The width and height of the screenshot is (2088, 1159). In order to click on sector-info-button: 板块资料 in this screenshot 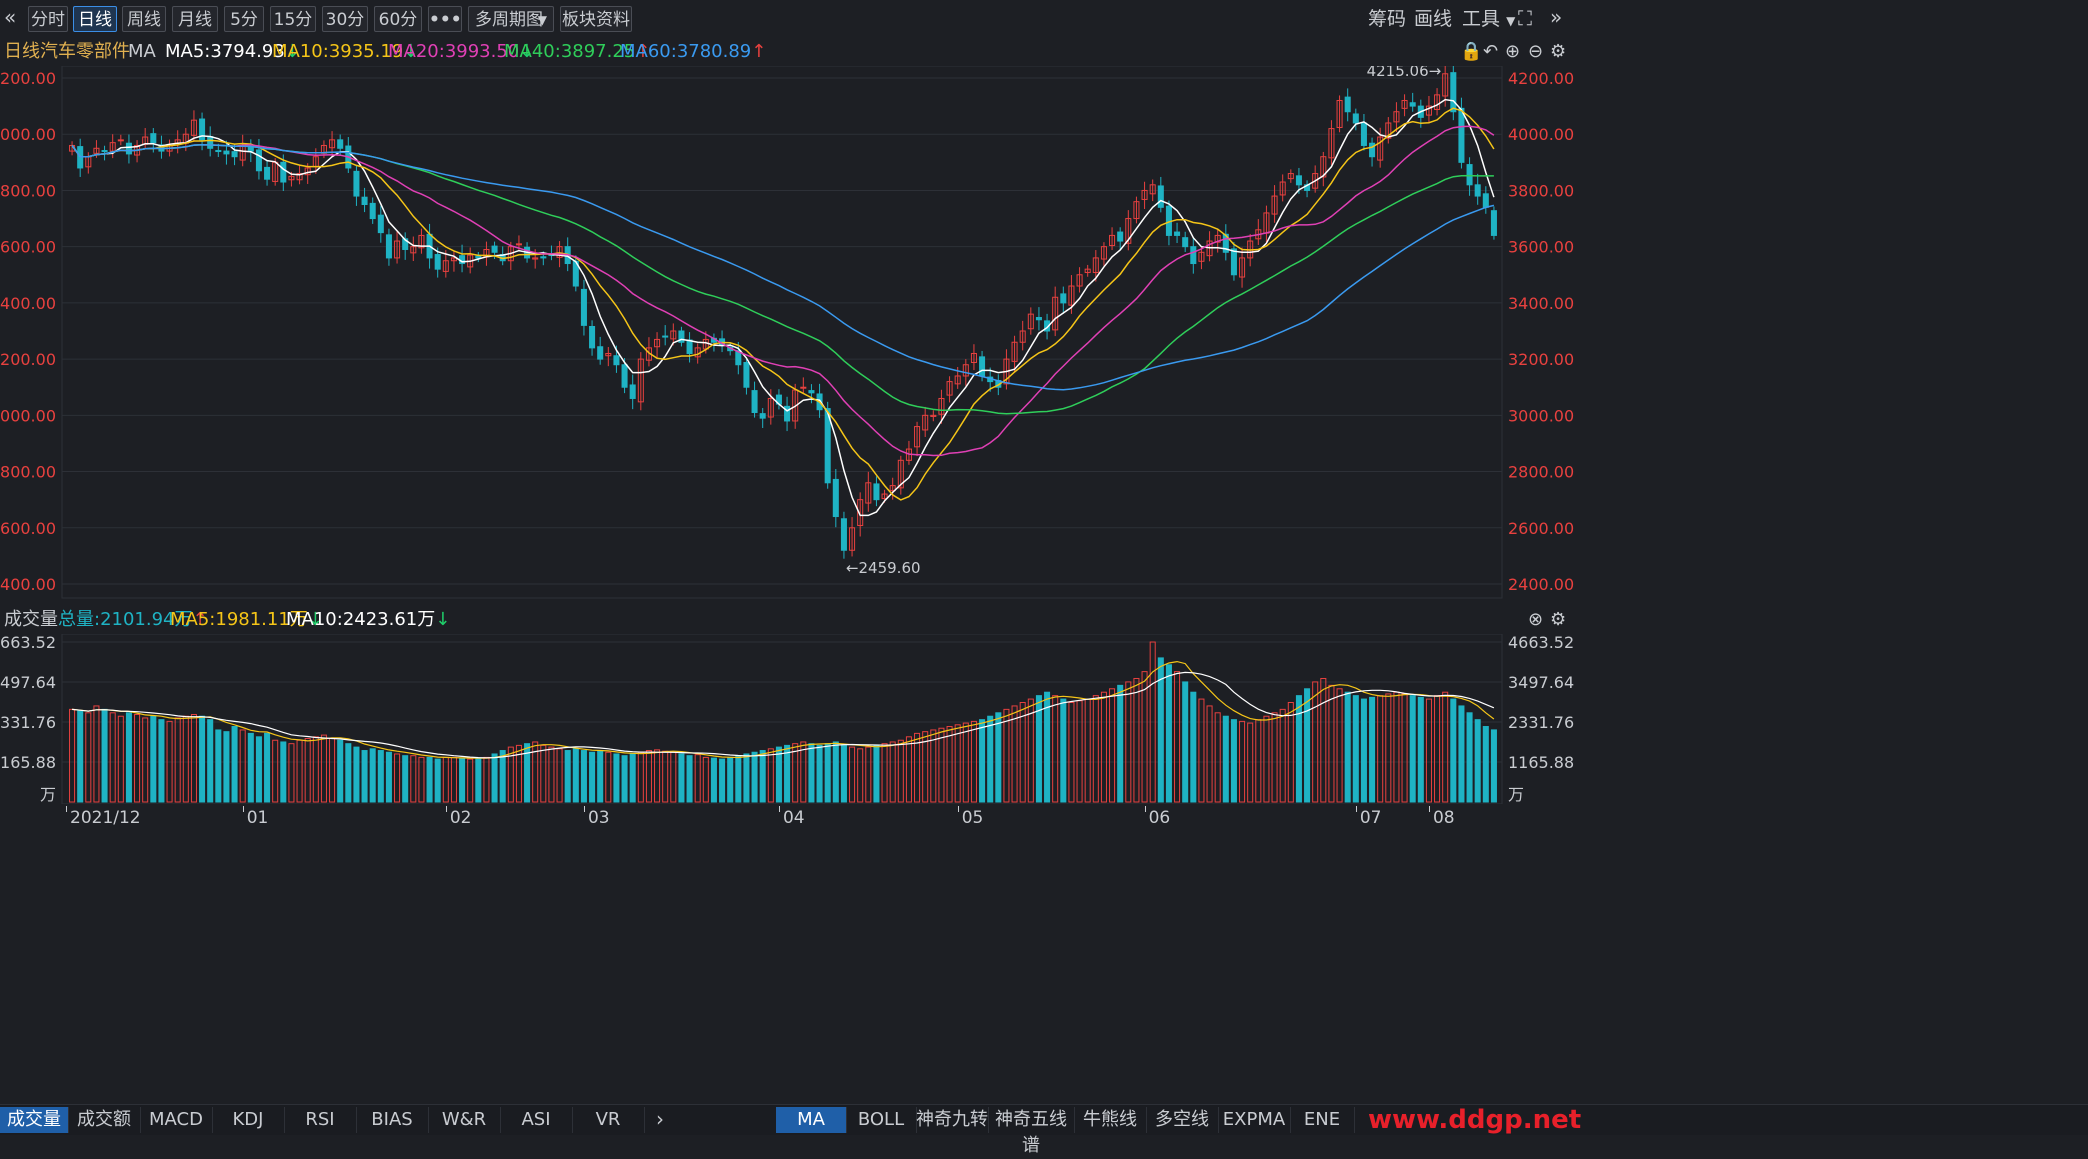, I will do `click(596, 19)`.